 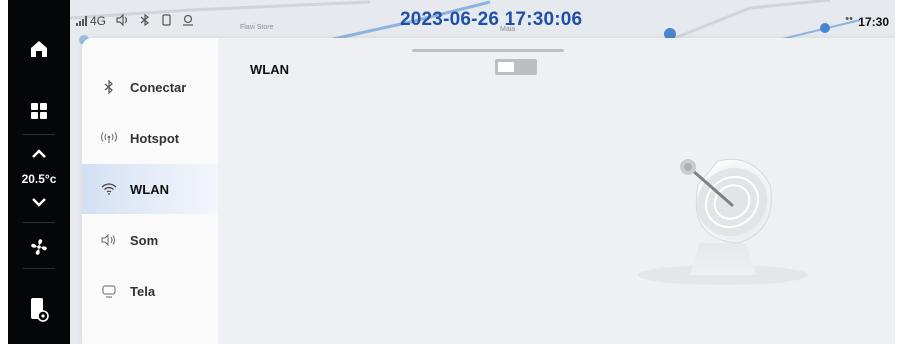 What do you see at coordinates (98, 21) in the screenshot?
I see `network-type: 4G` at bounding box center [98, 21].